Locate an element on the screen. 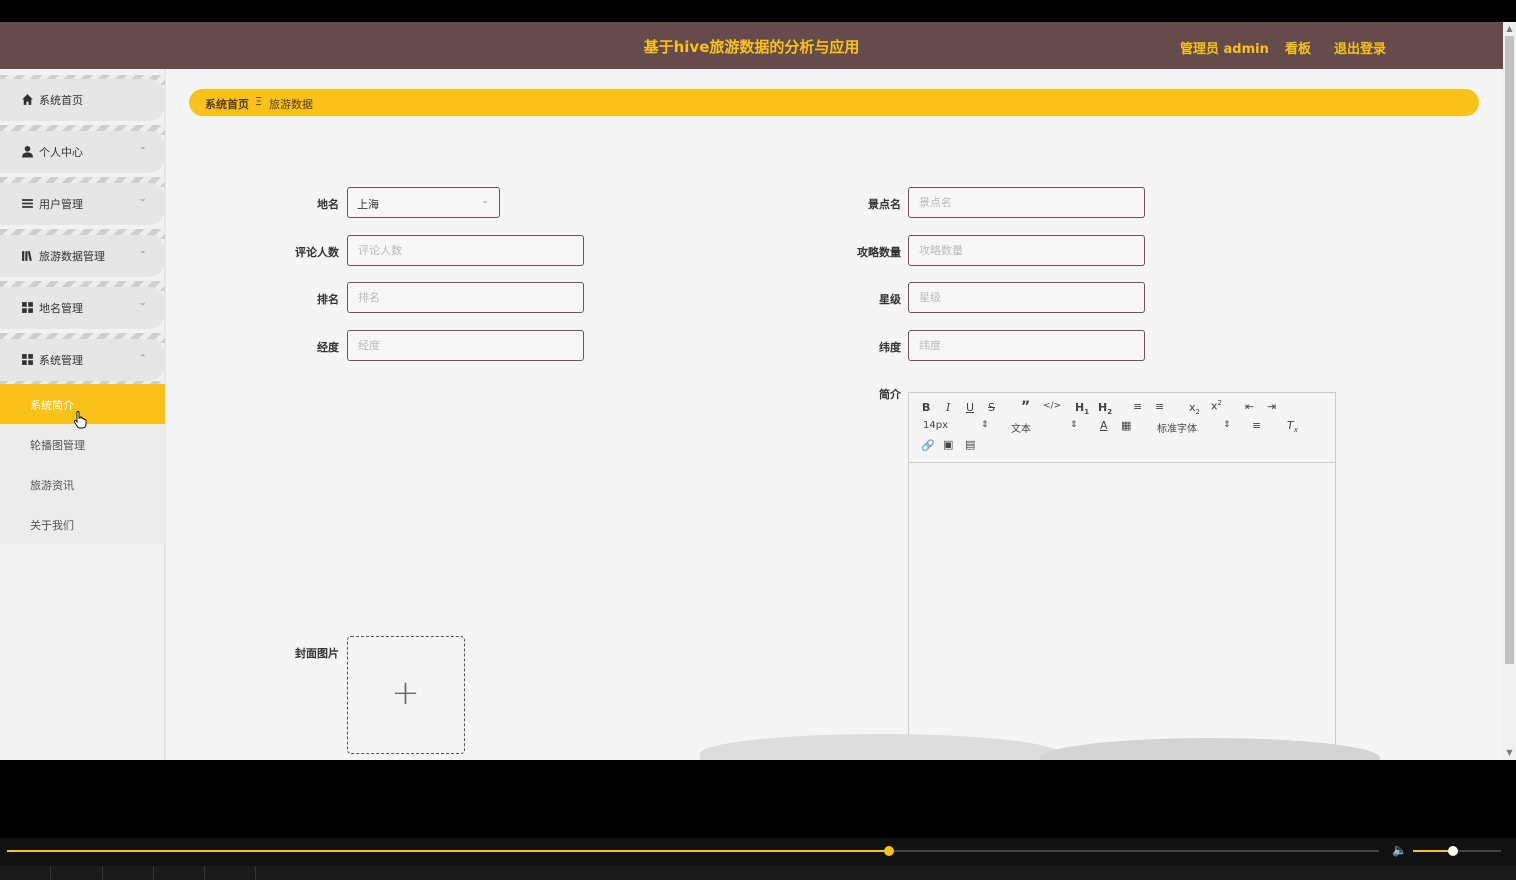 Image resolution: width=1516 pixels, height=880 pixels. h1-icon: H1 is located at coordinates (1082, 408).